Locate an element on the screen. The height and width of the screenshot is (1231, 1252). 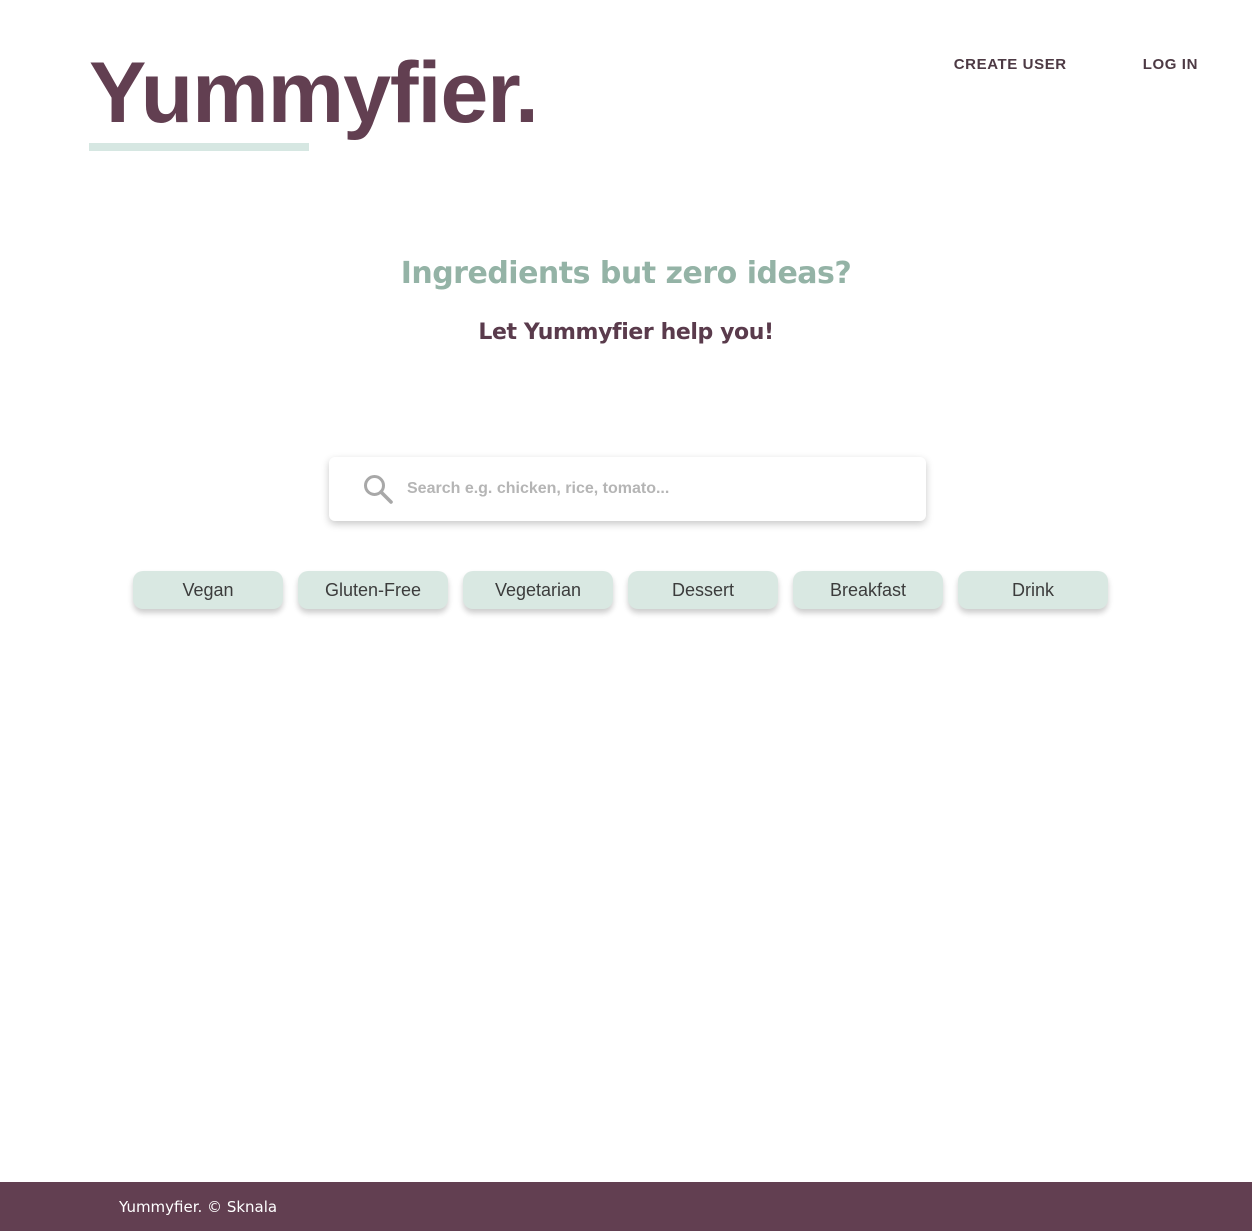
tag-gluten-free: Gluten-Free is located at coordinates (373, 590).